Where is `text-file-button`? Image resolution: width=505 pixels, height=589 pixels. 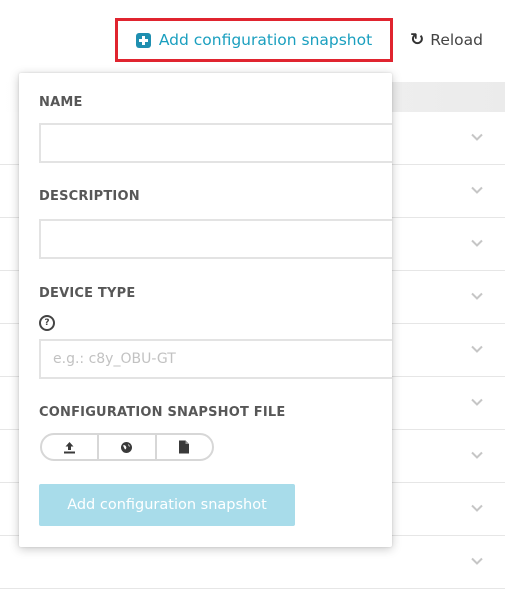 text-file-button is located at coordinates (183, 447).